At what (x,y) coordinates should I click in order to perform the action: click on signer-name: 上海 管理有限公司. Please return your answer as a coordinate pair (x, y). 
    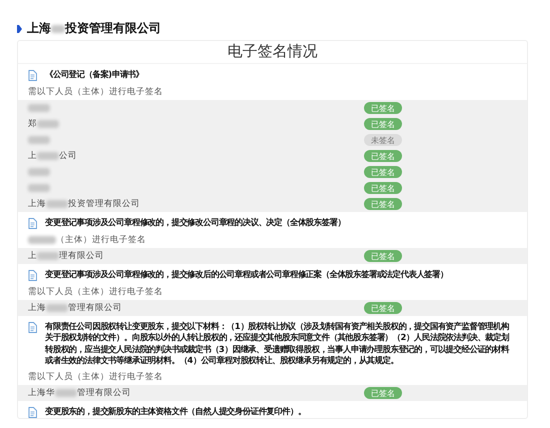
    Looking at the image, I should click on (75, 308).